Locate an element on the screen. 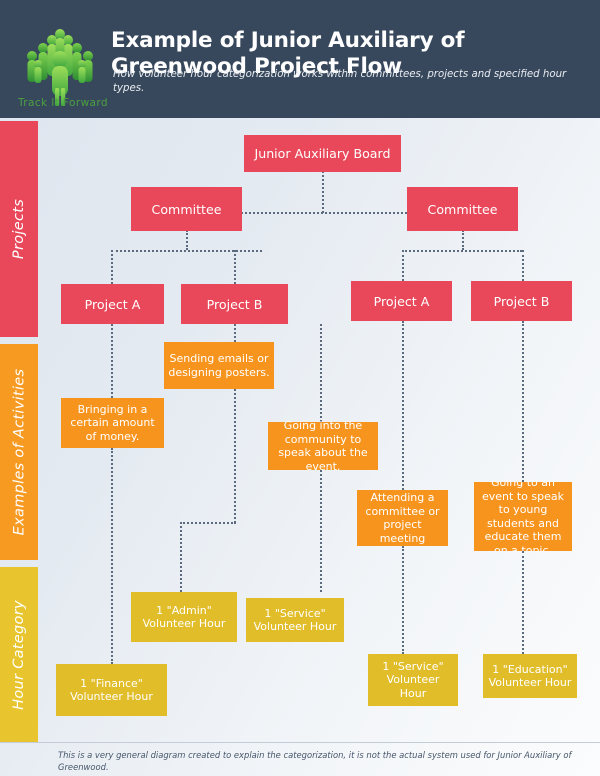 This screenshot has width=600, height=776. node-label: Sending emails or designing posters. is located at coordinates (219, 365).